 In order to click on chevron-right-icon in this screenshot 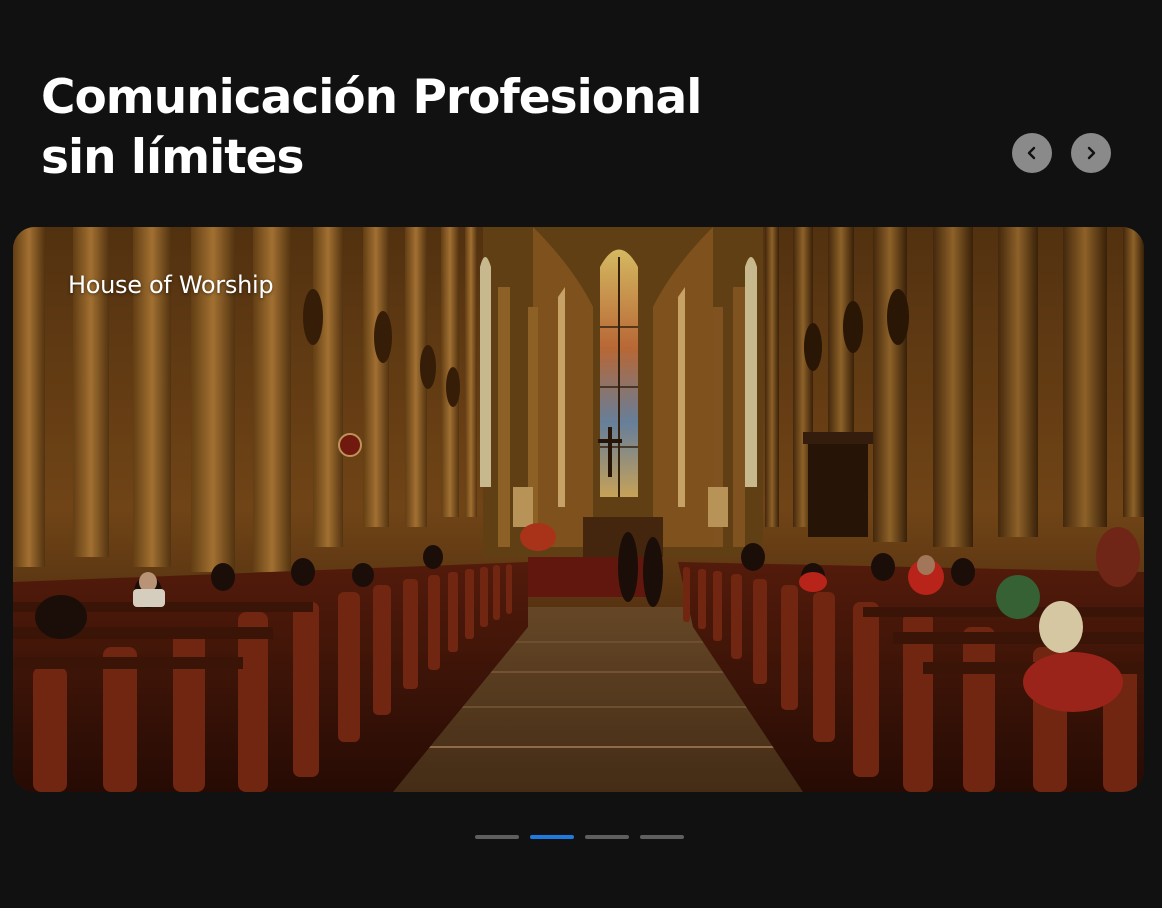, I will do `click(1091, 153)`.